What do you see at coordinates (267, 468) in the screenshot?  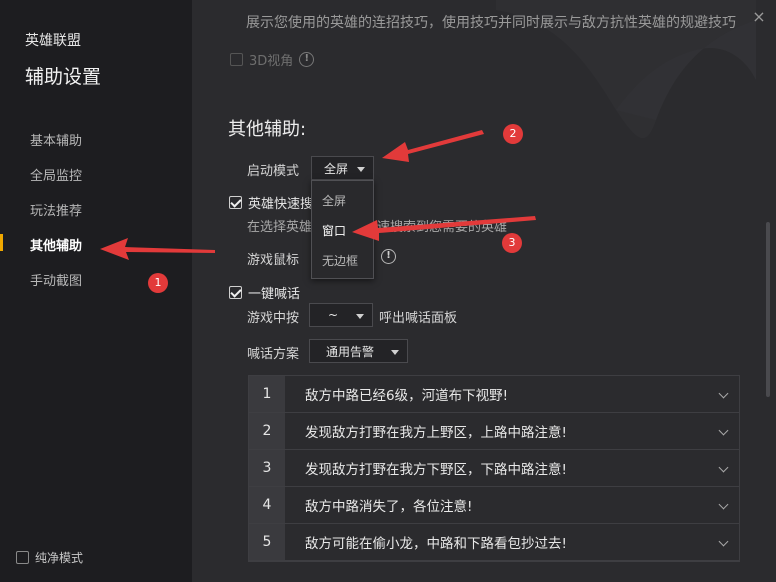 I see `message-number: 3` at bounding box center [267, 468].